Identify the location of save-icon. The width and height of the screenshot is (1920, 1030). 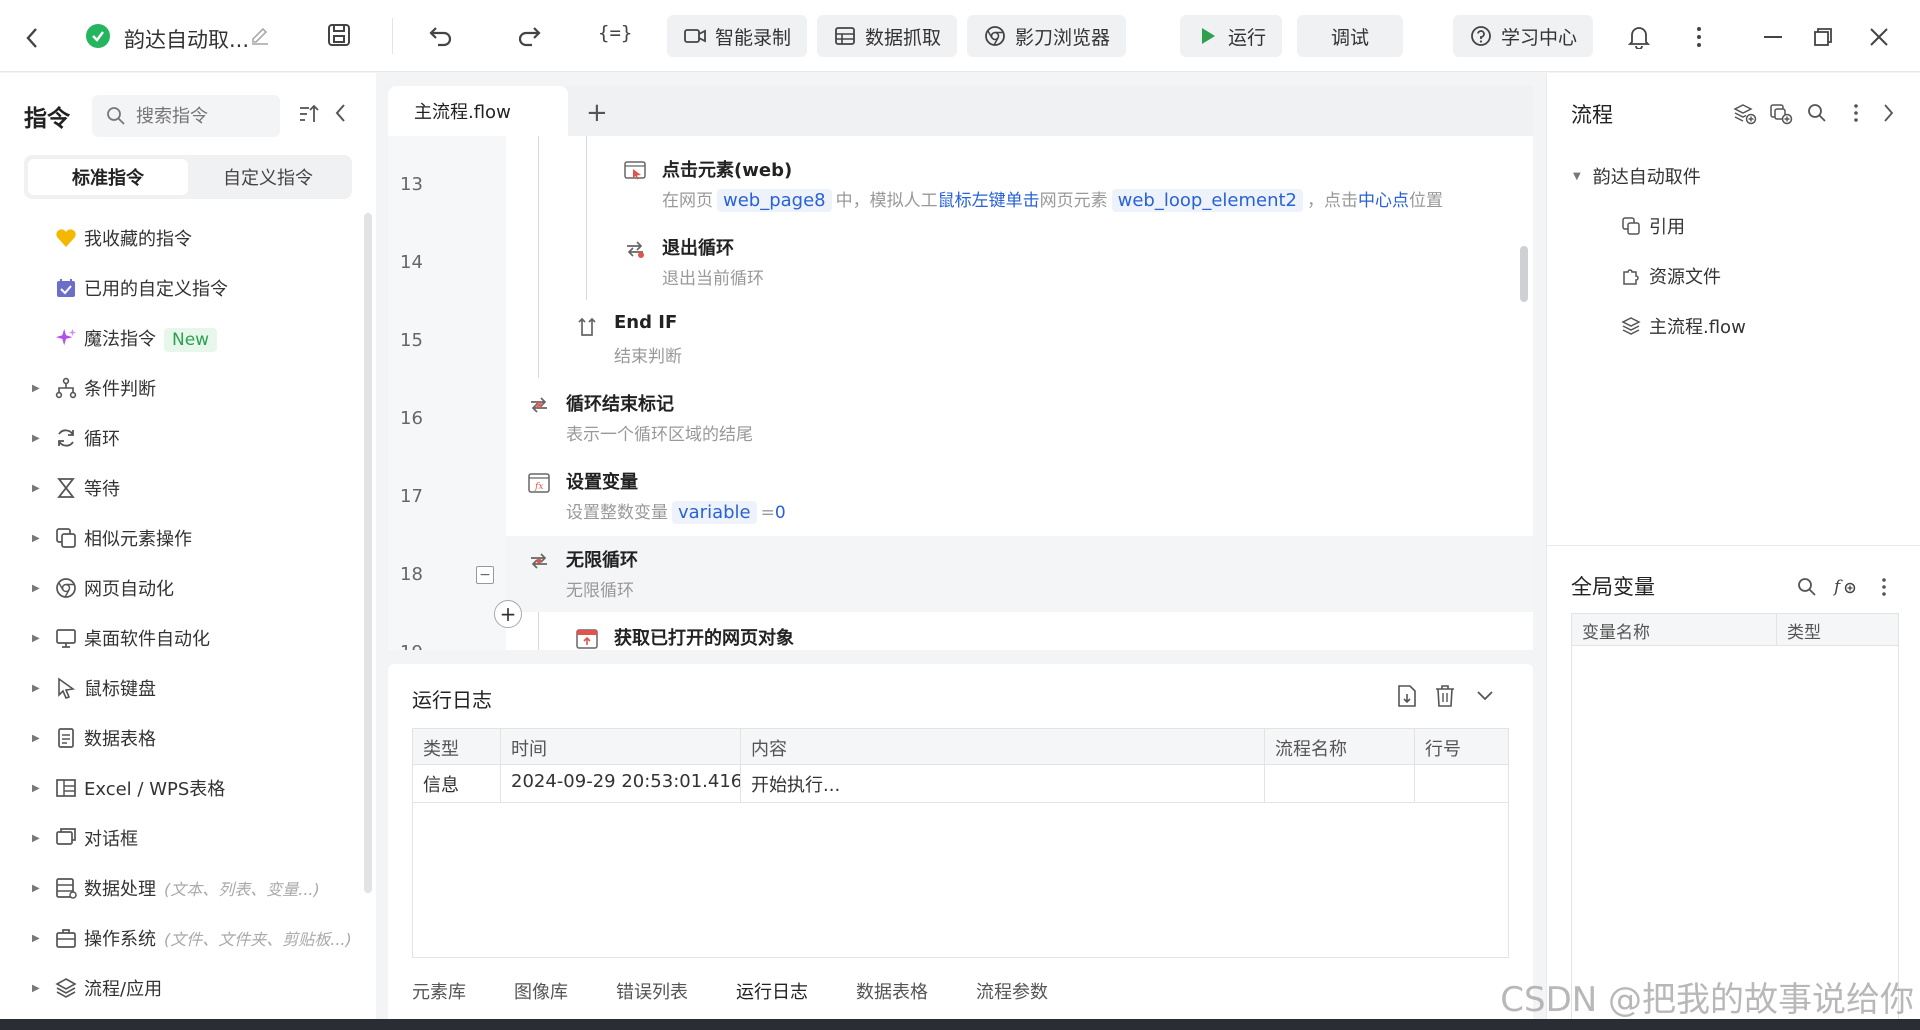
(339, 35).